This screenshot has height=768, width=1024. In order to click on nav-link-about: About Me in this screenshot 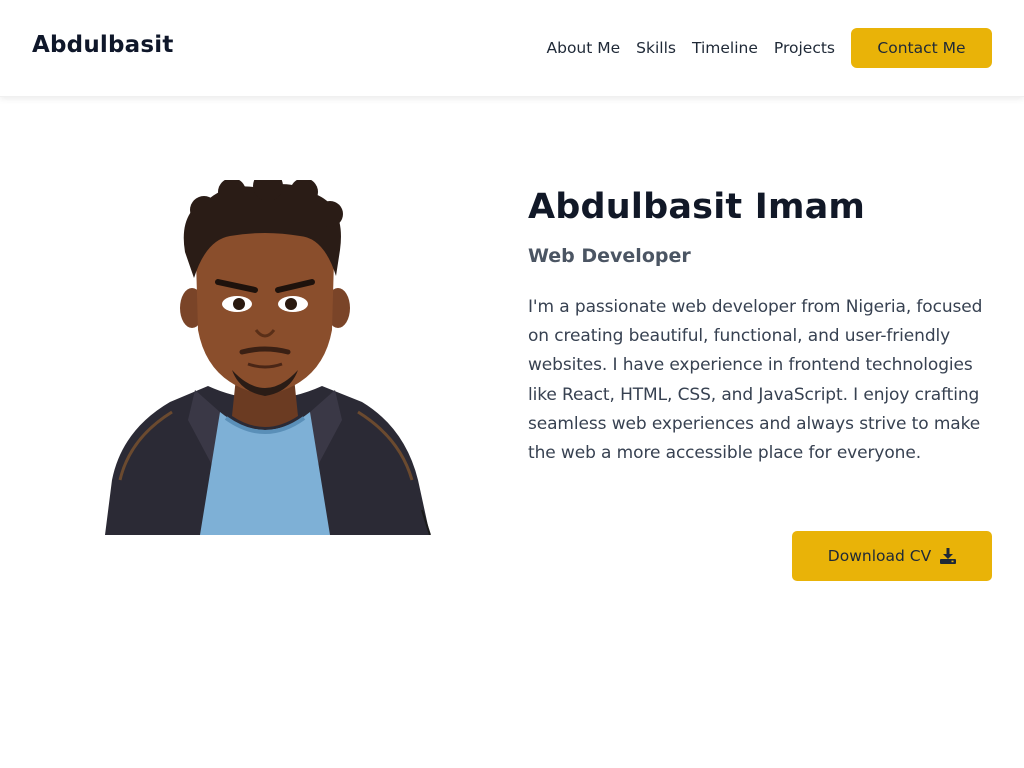, I will do `click(584, 48)`.